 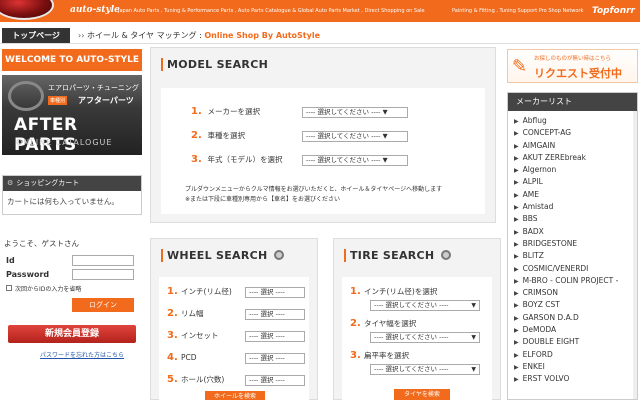 I want to click on maker-name: BLITZ, so click(x=533, y=256).